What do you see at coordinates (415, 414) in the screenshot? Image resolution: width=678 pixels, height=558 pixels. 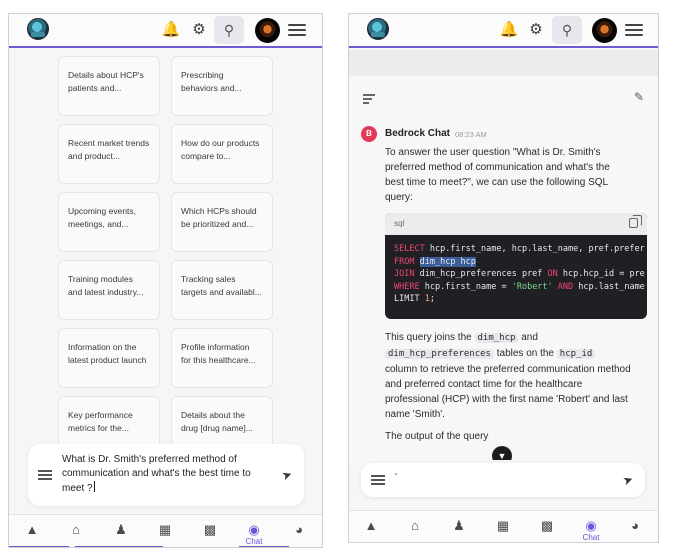 I see `message-line: name 'Smith'.` at bounding box center [415, 414].